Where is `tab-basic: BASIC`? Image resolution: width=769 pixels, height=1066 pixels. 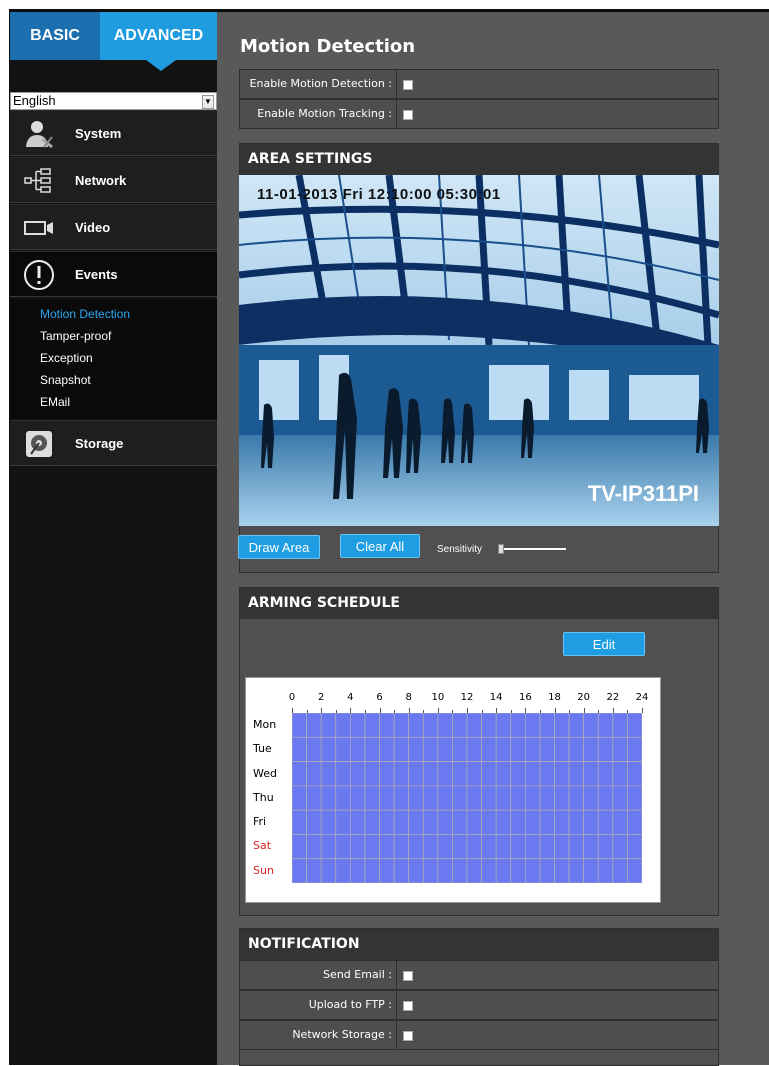 tab-basic: BASIC is located at coordinates (55, 36).